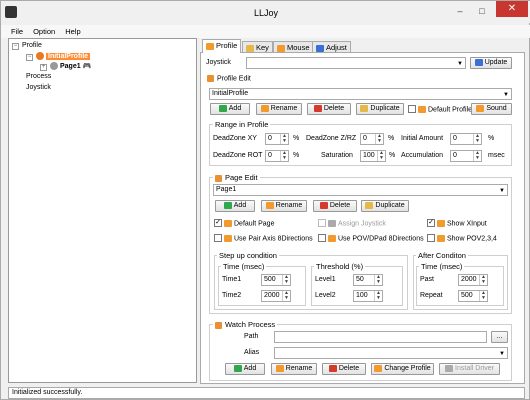 The height and width of the screenshot is (400, 530). What do you see at coordinates (431, 295) in the screenshot?
I see `repeat-label: Repeat` at bounding box center [431, 295].